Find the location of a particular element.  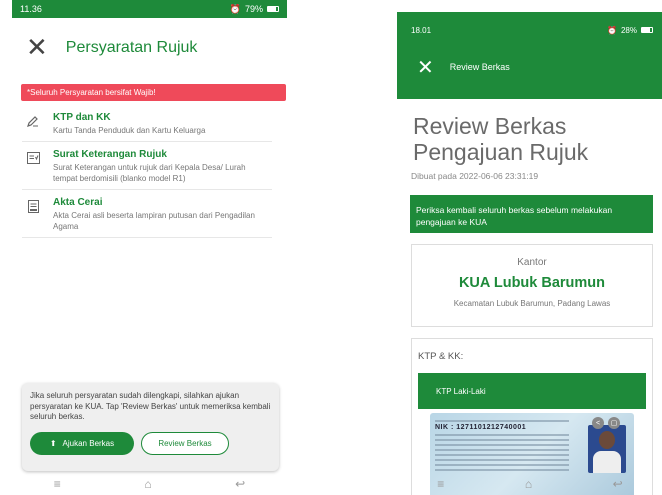

header-title: Review Berkas is located at coordinates (479, 67).